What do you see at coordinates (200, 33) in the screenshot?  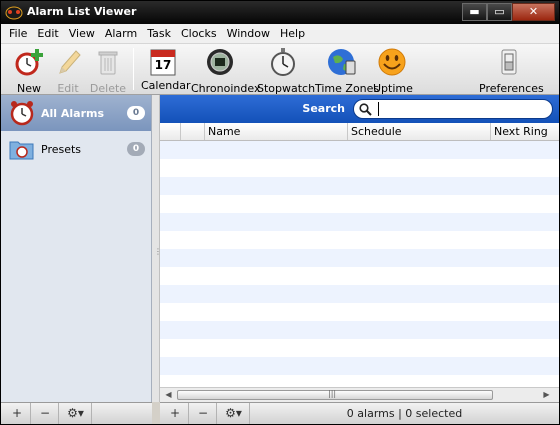 I see `menu-clocks: Clocks` at bounding box center [200, 33].